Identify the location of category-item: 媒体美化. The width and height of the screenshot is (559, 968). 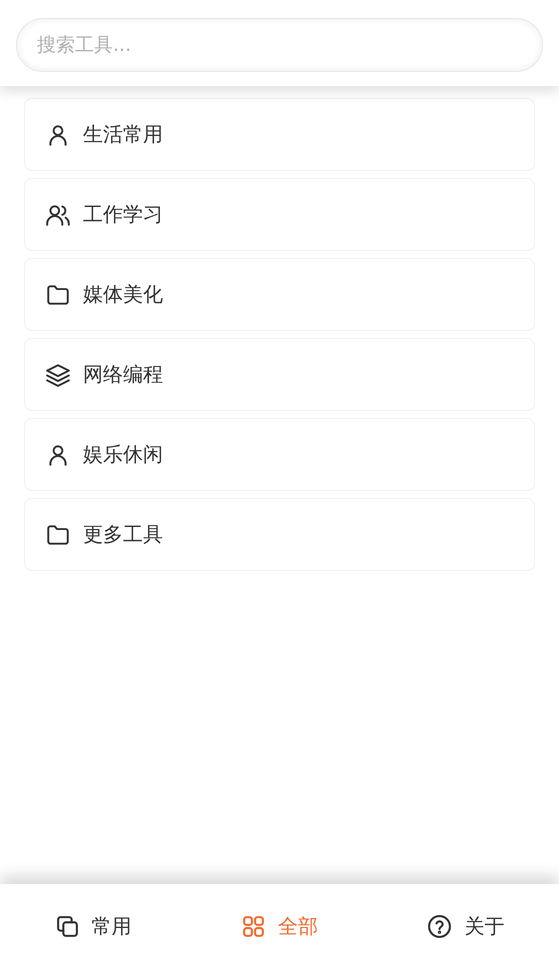
(279, 294).